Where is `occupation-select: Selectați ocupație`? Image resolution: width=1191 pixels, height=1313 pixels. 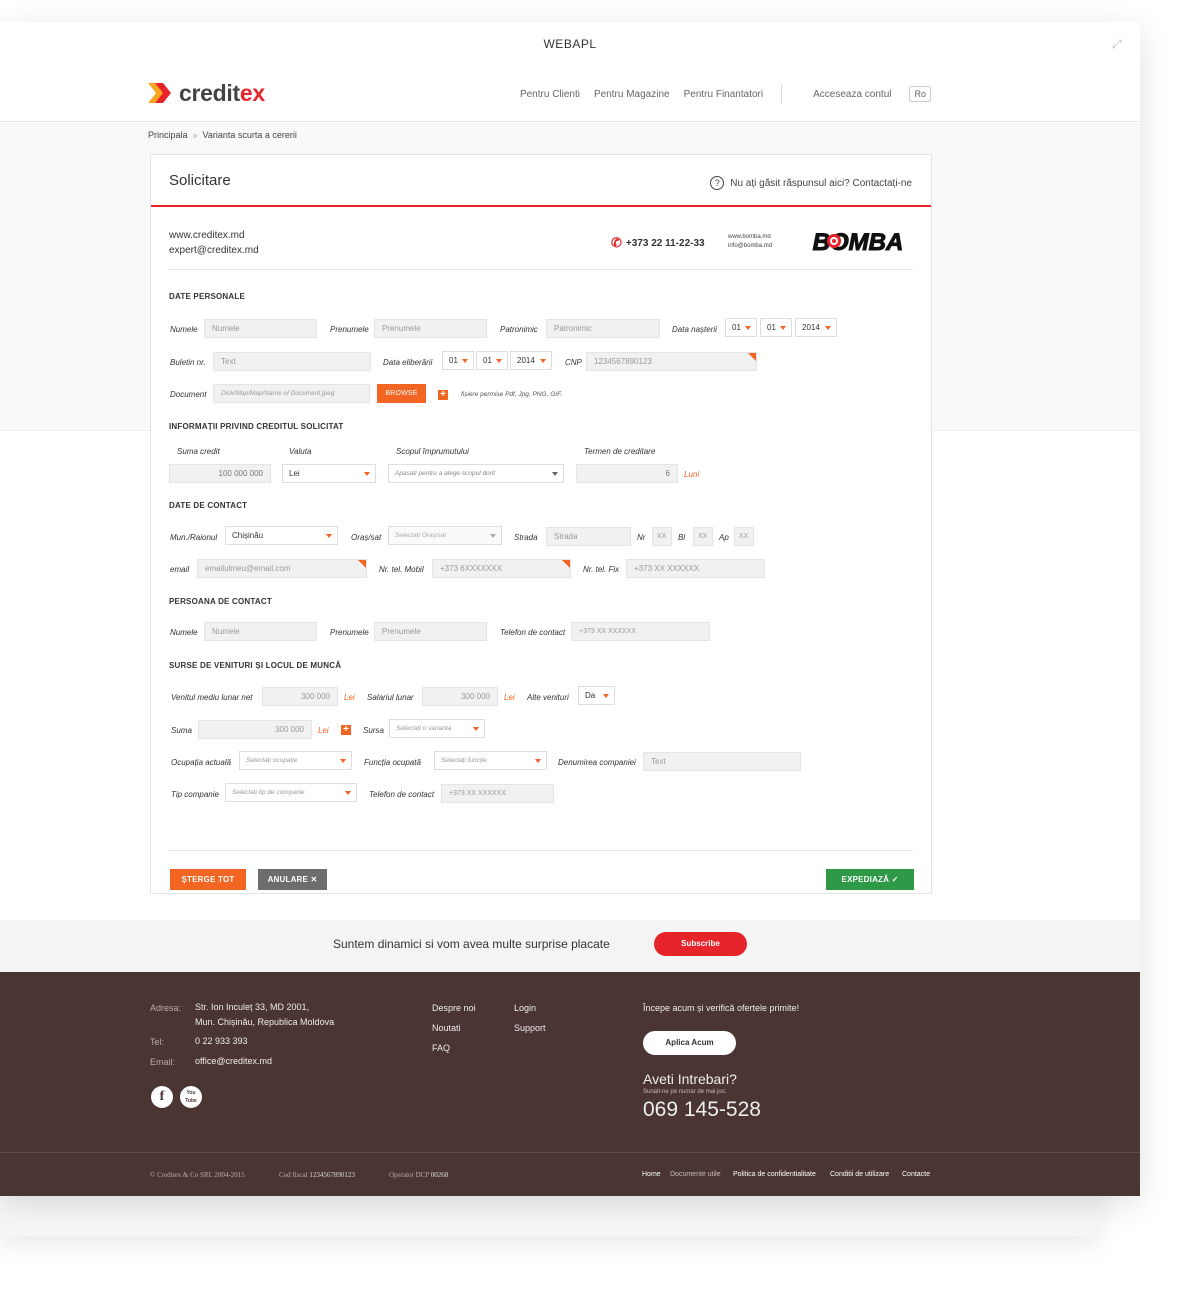
occupation-select: Selectați ocupație is located at coordinates (295, 760).